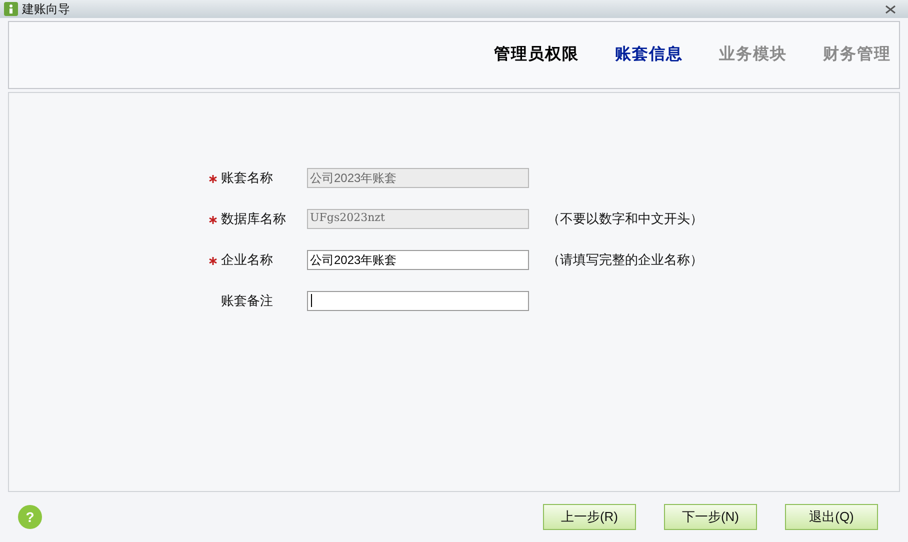  What do you see at coordinates (311, 300) in the screenshot?
I see `text-cursor` at bounding box center [311, 300].